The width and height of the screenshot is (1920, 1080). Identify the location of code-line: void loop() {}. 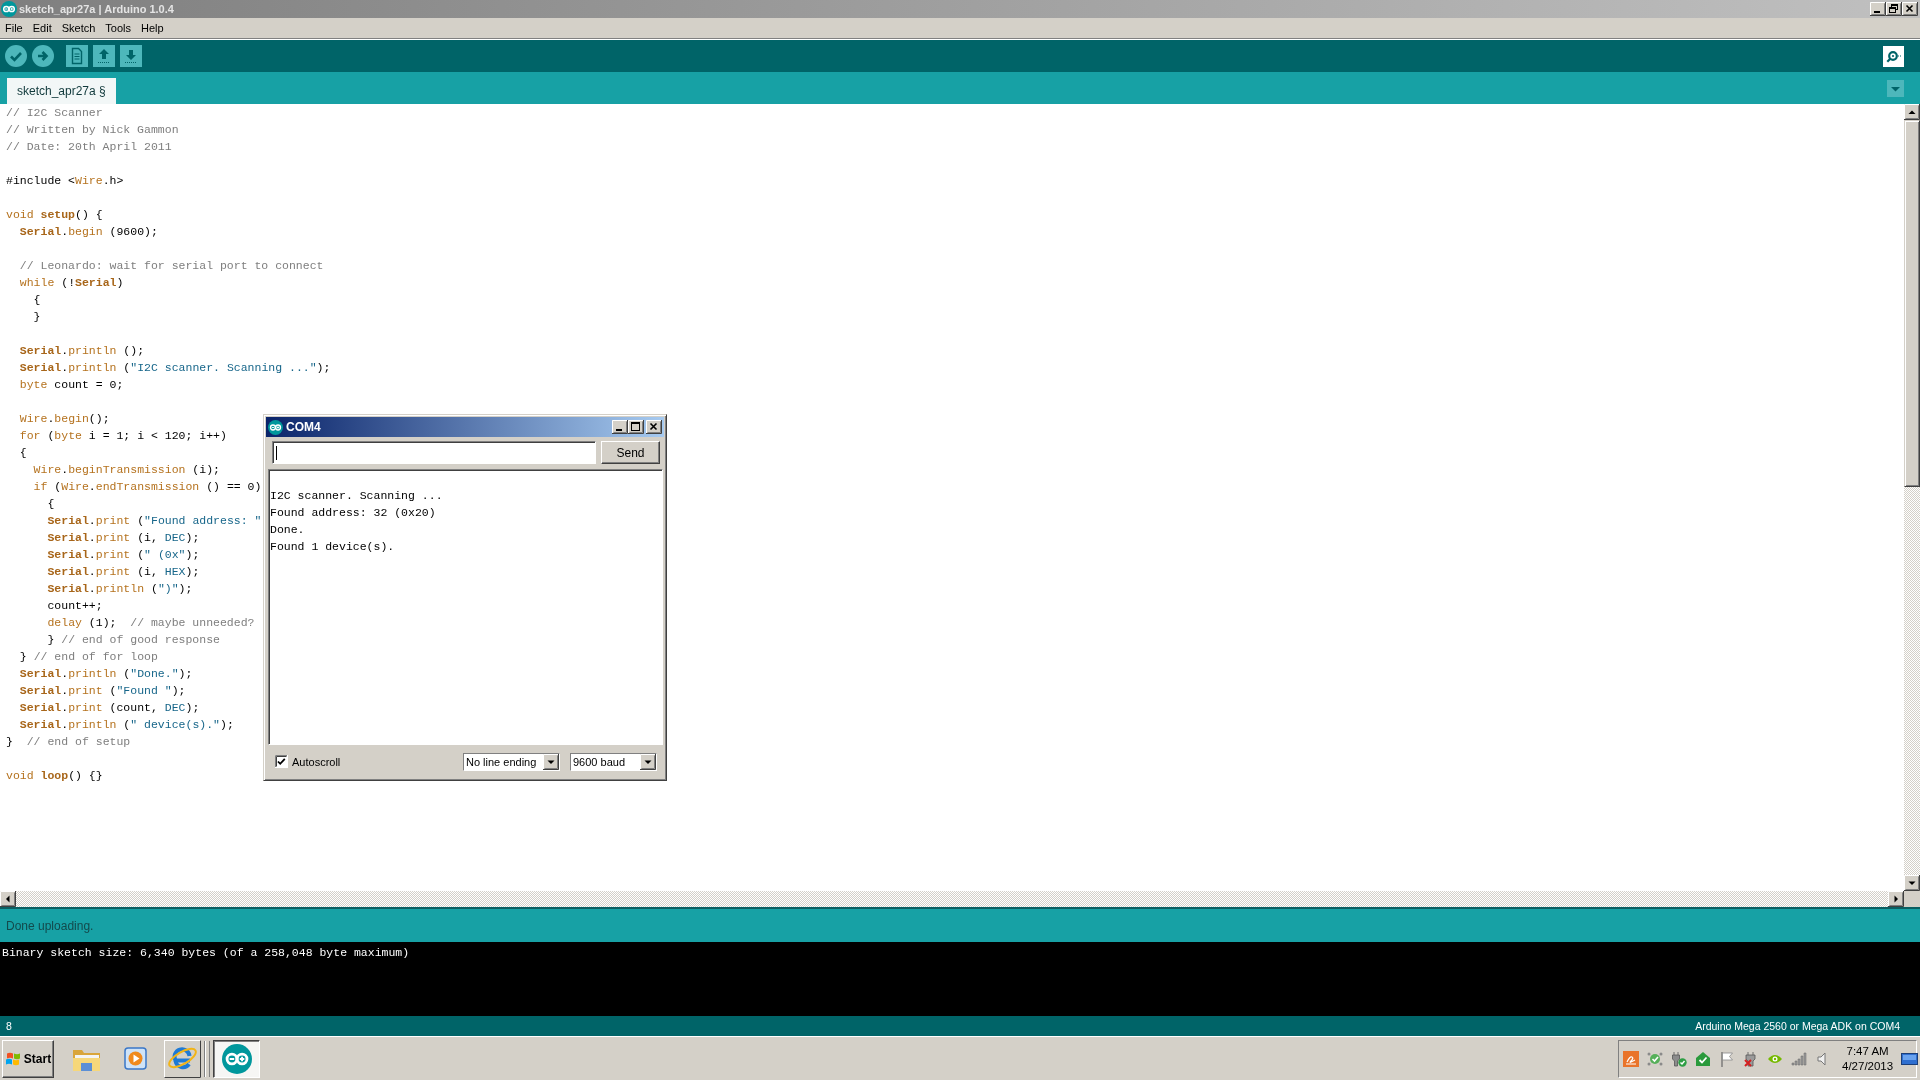
(54, 776).